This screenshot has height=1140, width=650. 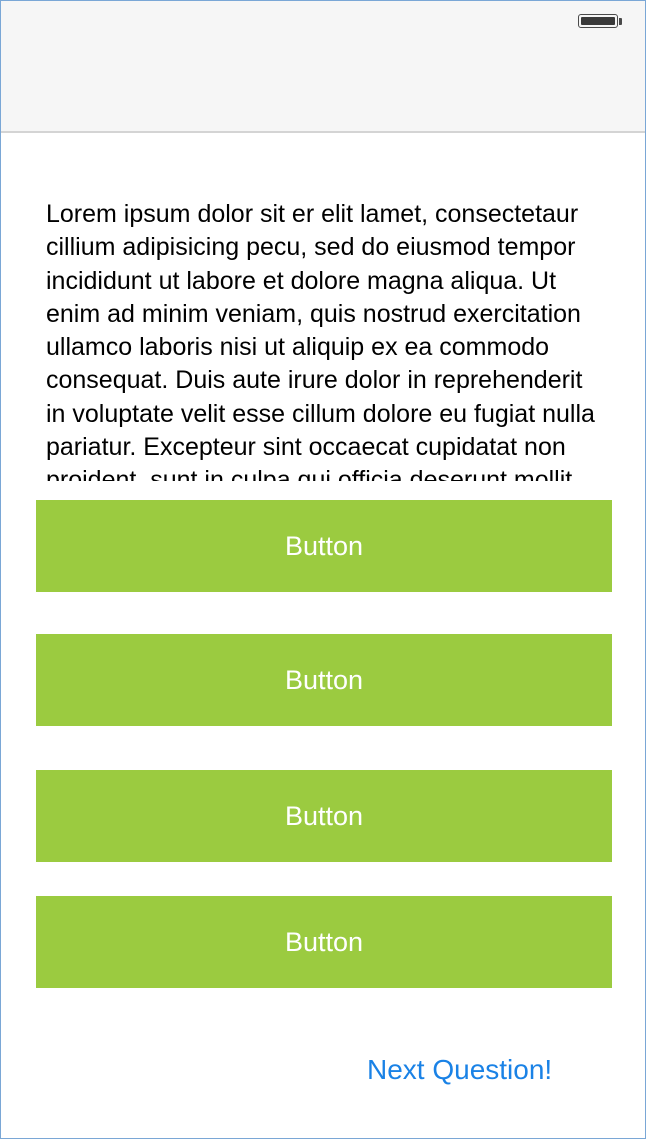 I want to click on status-bar, so click(x=323, y=67).